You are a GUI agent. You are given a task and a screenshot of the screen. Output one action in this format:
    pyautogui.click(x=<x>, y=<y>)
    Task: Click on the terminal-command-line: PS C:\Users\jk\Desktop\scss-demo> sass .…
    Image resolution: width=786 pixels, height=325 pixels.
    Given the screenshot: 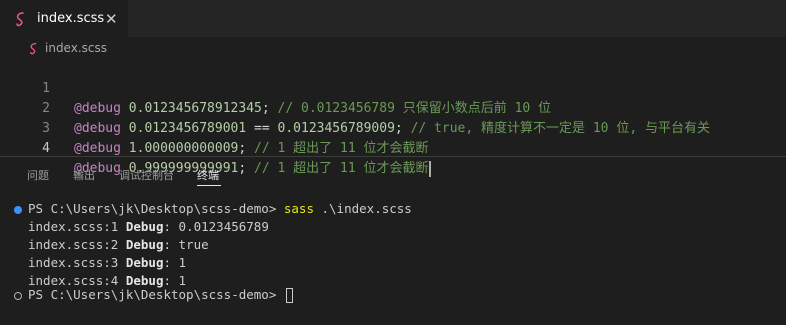 What is the action you would take?
    pyautogui.click(x=220, y=208)
    